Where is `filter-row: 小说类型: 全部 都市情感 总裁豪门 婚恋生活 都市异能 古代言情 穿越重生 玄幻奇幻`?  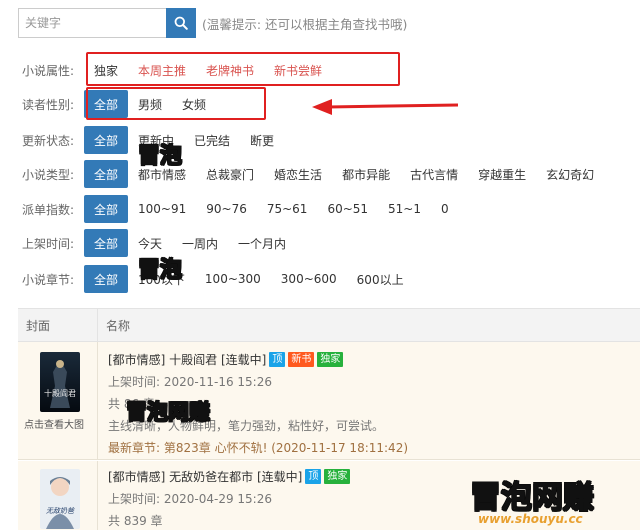
filter-row: 小说类型: 全部 都市情感 总裁豪门 婚恋生活 都市异能 古代言情 穿越重生 玄幻奇幻 is located at coordinates (313, 174).